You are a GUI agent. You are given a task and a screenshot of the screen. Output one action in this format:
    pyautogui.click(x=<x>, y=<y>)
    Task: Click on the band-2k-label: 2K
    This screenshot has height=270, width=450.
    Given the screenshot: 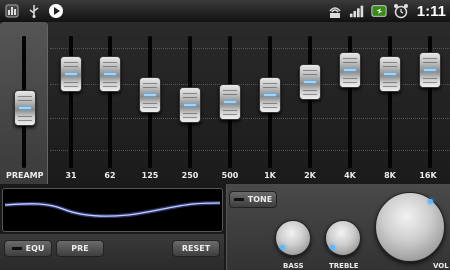 What is the action you would take?
    pyautogui.click(x=310, y=175)
    